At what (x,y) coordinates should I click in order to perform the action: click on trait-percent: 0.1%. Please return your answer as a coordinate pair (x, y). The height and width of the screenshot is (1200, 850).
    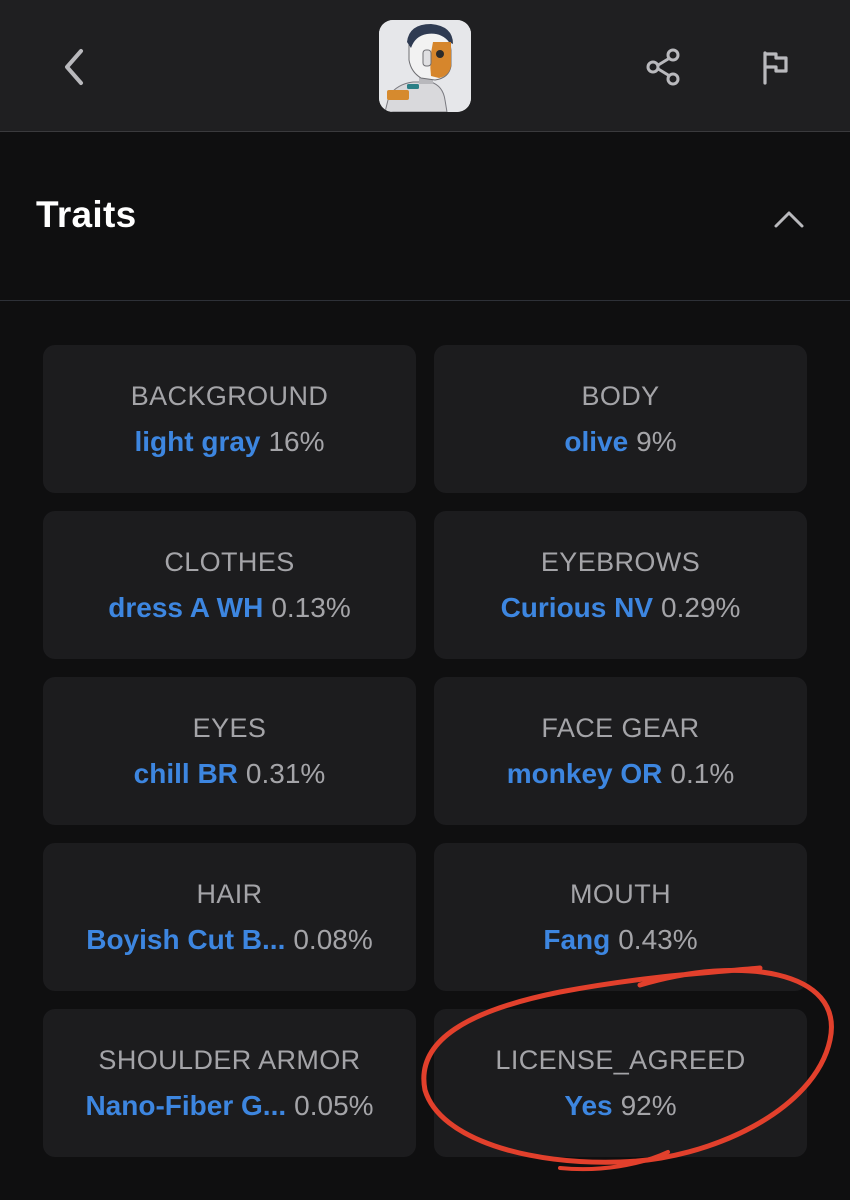
    Looking at the image, I should click on (702, 773).